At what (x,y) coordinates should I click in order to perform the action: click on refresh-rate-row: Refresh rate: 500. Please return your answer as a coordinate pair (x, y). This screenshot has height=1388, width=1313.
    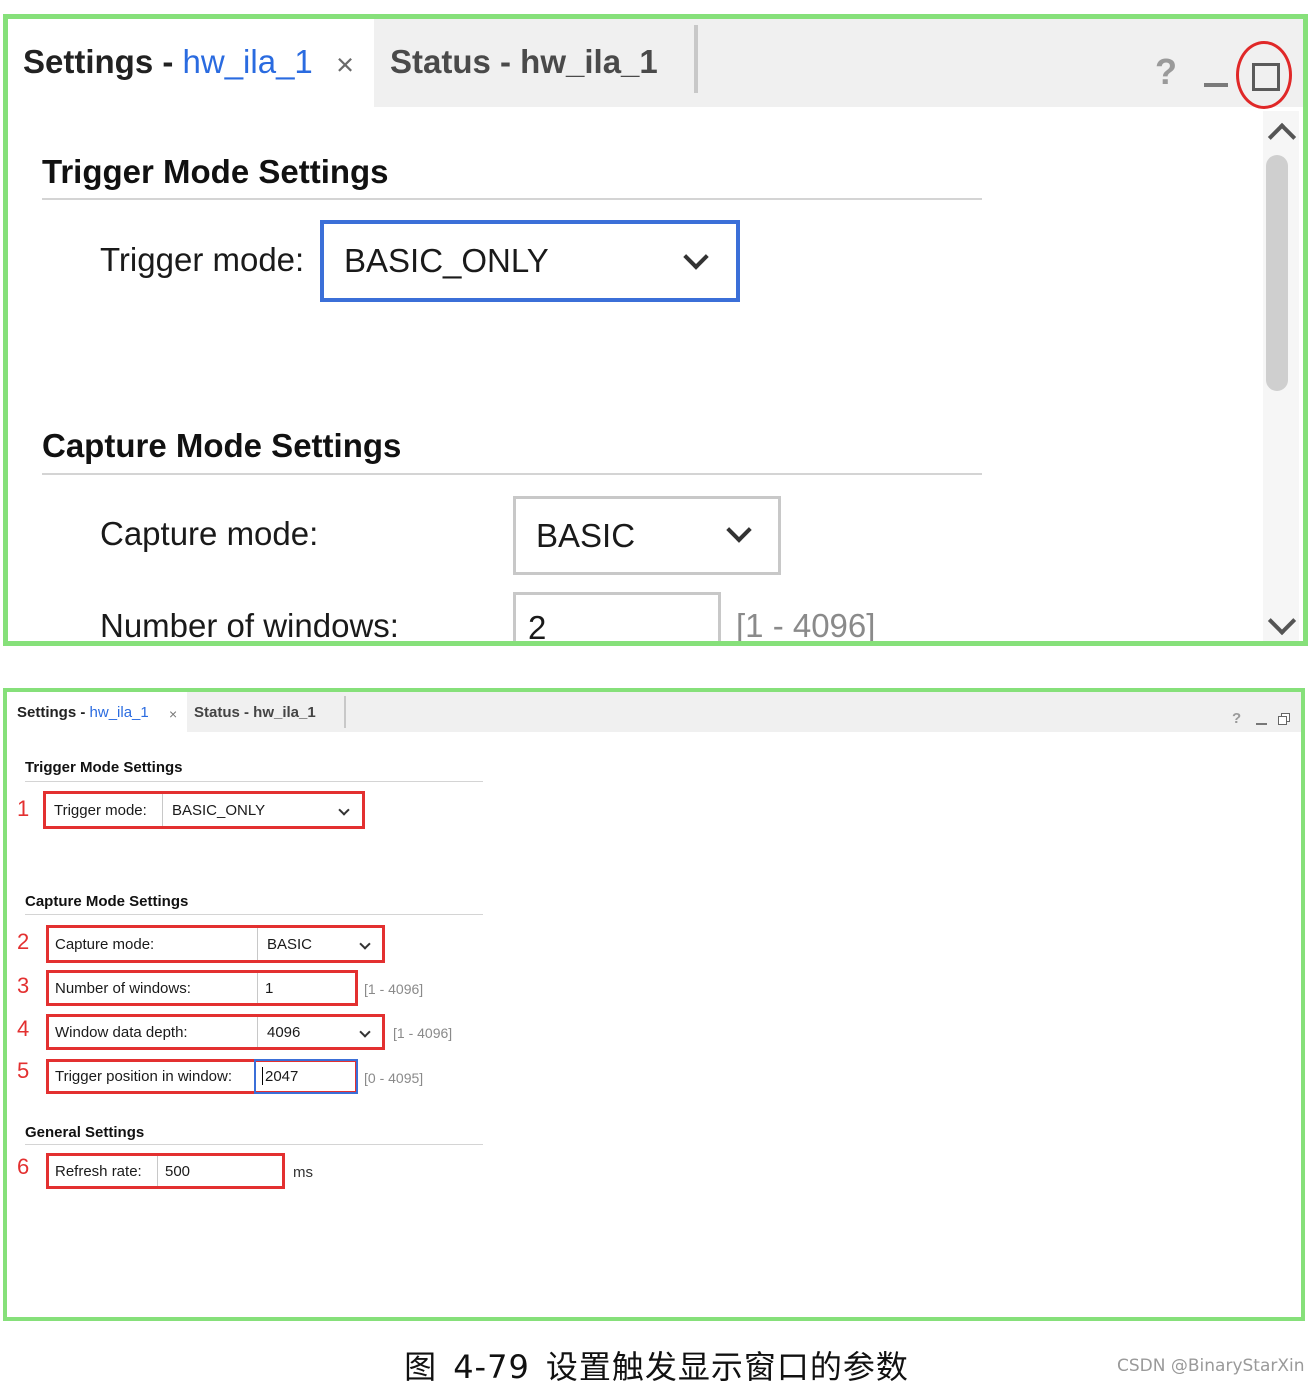
    Looking at the image, I should click on (165, 1171).